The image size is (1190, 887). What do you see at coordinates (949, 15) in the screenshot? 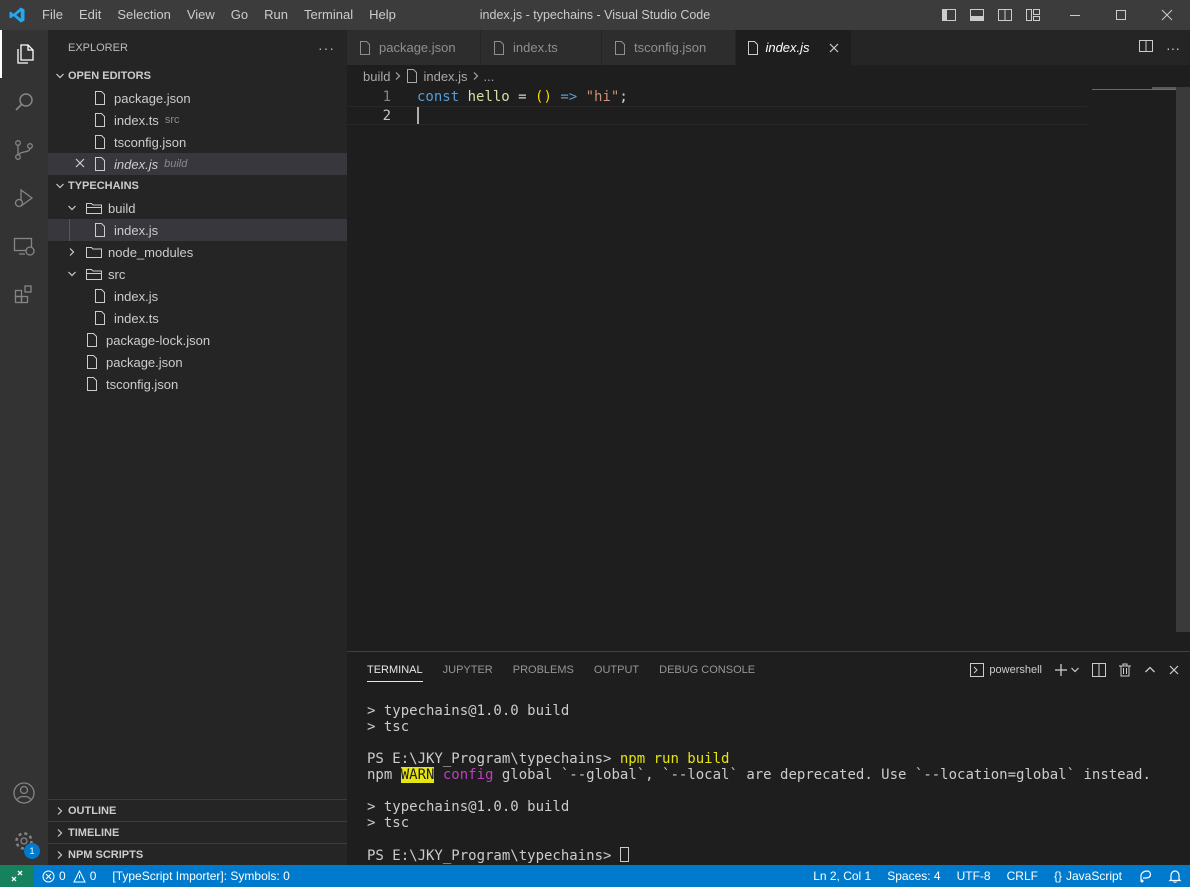
I see `toggle-primary-sidebar-icon` at bounding box center [949, 15].